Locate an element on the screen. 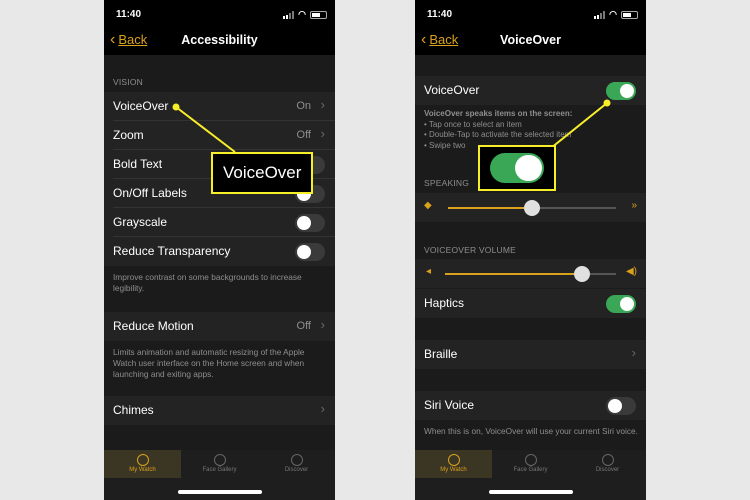  row-label: Zoom is located at coordinates (128, 135).